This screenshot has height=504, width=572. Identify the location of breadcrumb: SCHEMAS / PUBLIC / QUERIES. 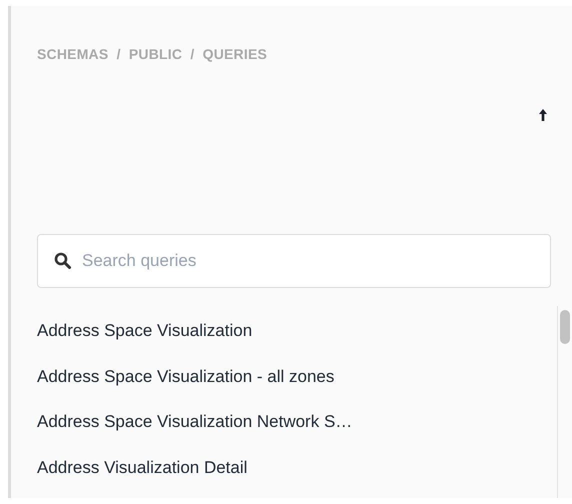
(152, 54).